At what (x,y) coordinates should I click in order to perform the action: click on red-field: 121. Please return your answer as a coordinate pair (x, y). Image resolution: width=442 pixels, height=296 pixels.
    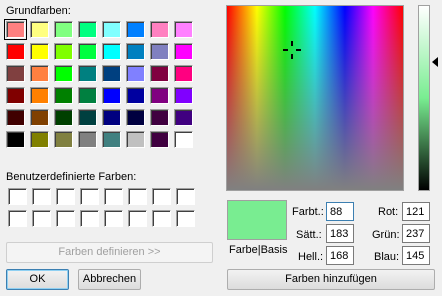
    Looking at the image, I should click on (416, 211).